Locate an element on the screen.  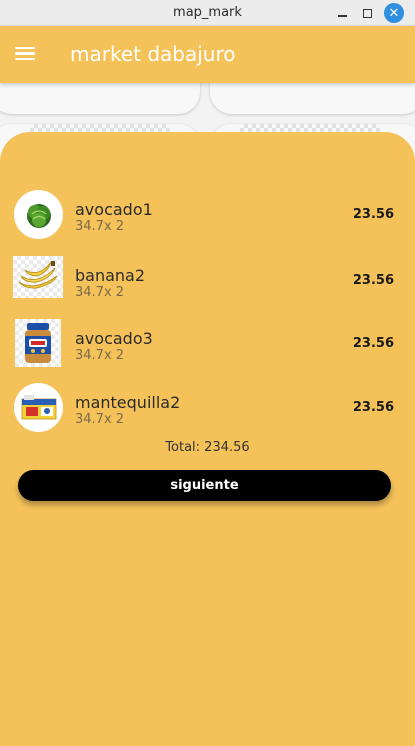
window-titlebar: map_mark ✕ is located at coordinates (207, 13).